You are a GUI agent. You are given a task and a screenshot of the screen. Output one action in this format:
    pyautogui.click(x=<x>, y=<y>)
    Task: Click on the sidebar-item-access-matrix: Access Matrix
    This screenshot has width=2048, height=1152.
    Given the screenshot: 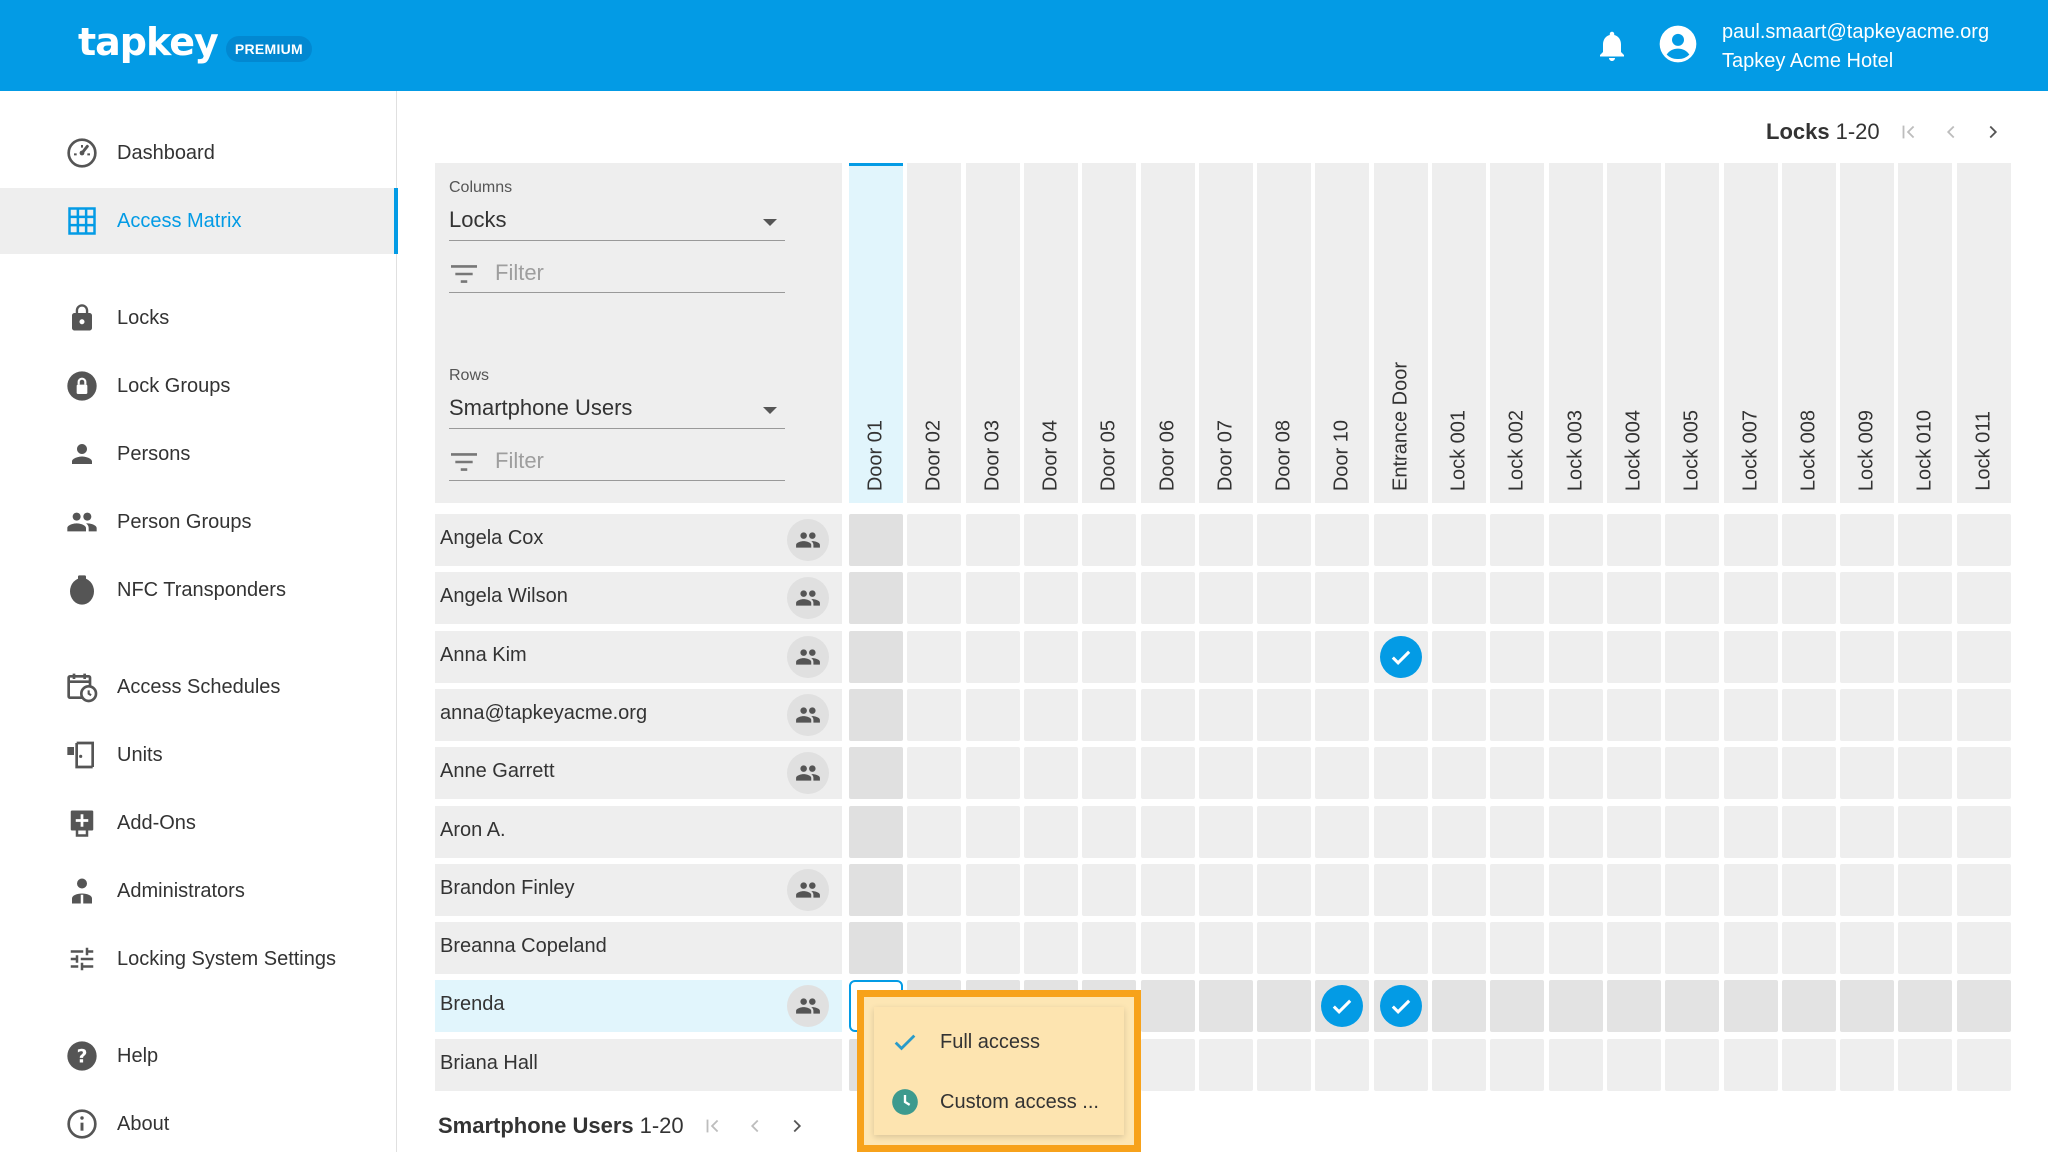 What is the action you would take?
    pyautogui.click(x=199, y=221)
    